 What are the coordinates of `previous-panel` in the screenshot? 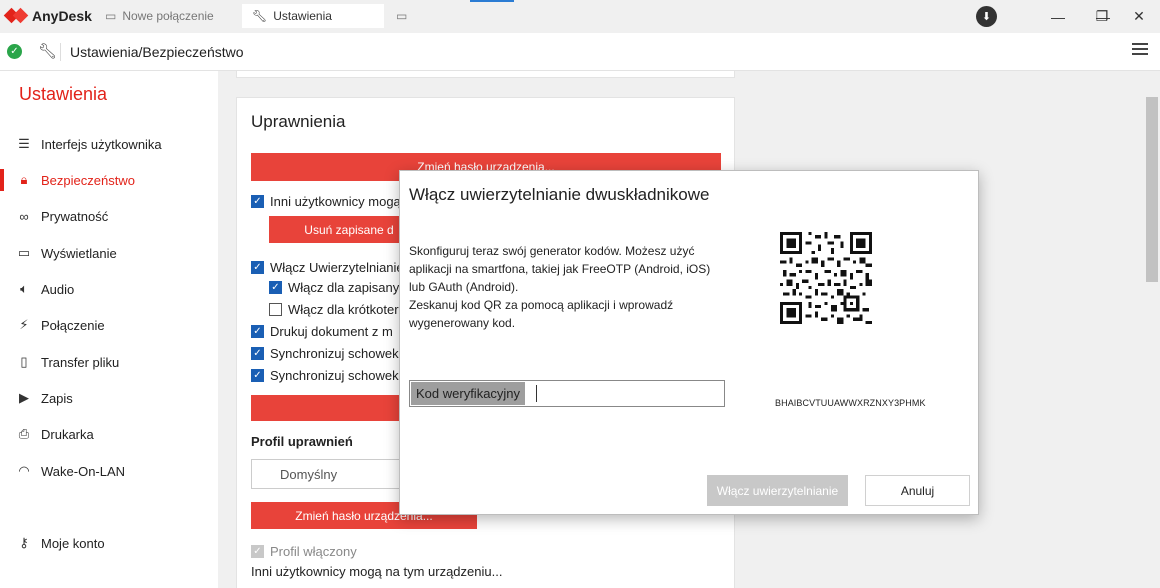 It's located at (485, 74).